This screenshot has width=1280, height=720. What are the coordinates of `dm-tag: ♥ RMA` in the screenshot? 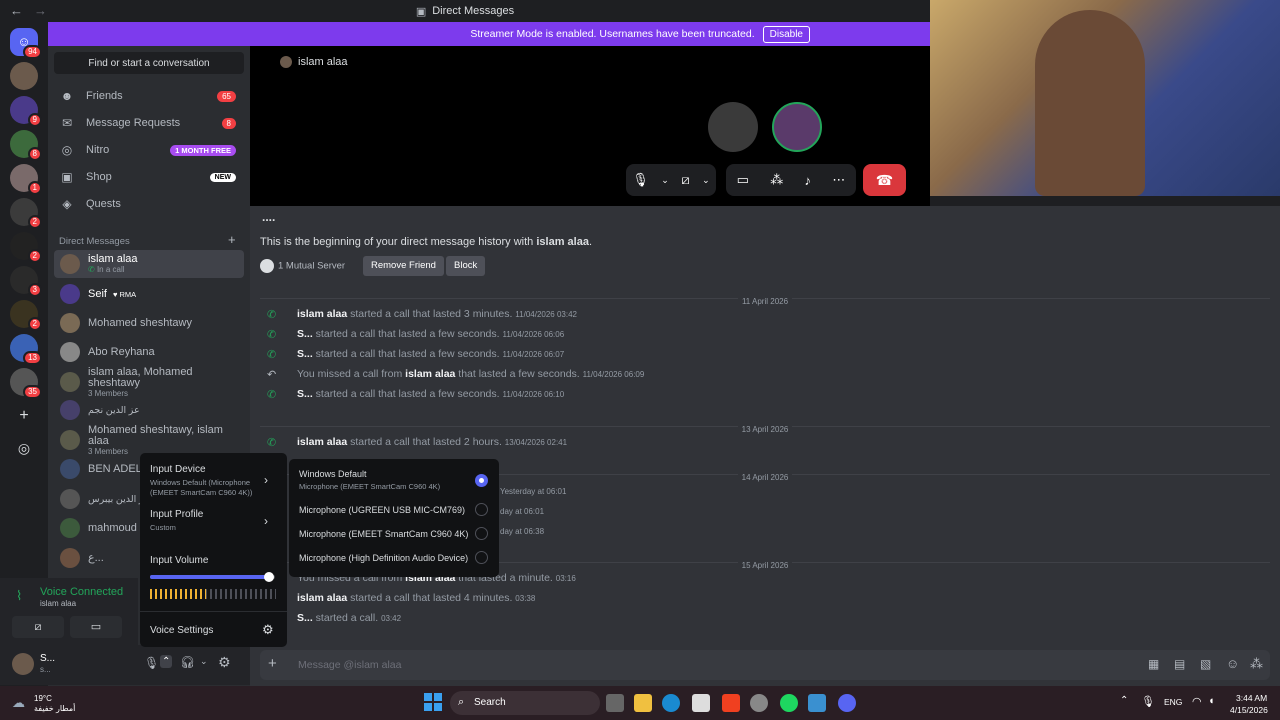 It's located at (124, 294).